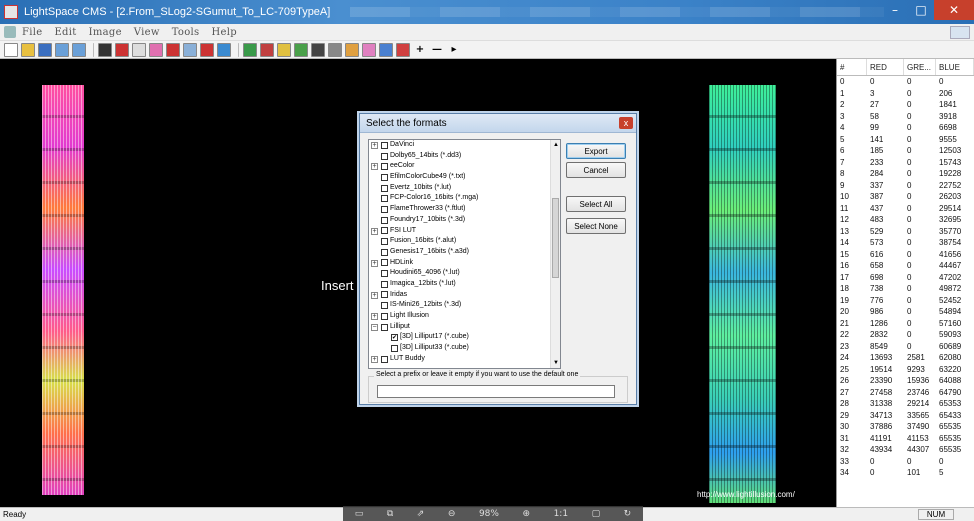  Describe the element at coordinates (464, 188) in the screenshot. I see `format-tree-item: Evertz_10bits (*.lut)` at that location.